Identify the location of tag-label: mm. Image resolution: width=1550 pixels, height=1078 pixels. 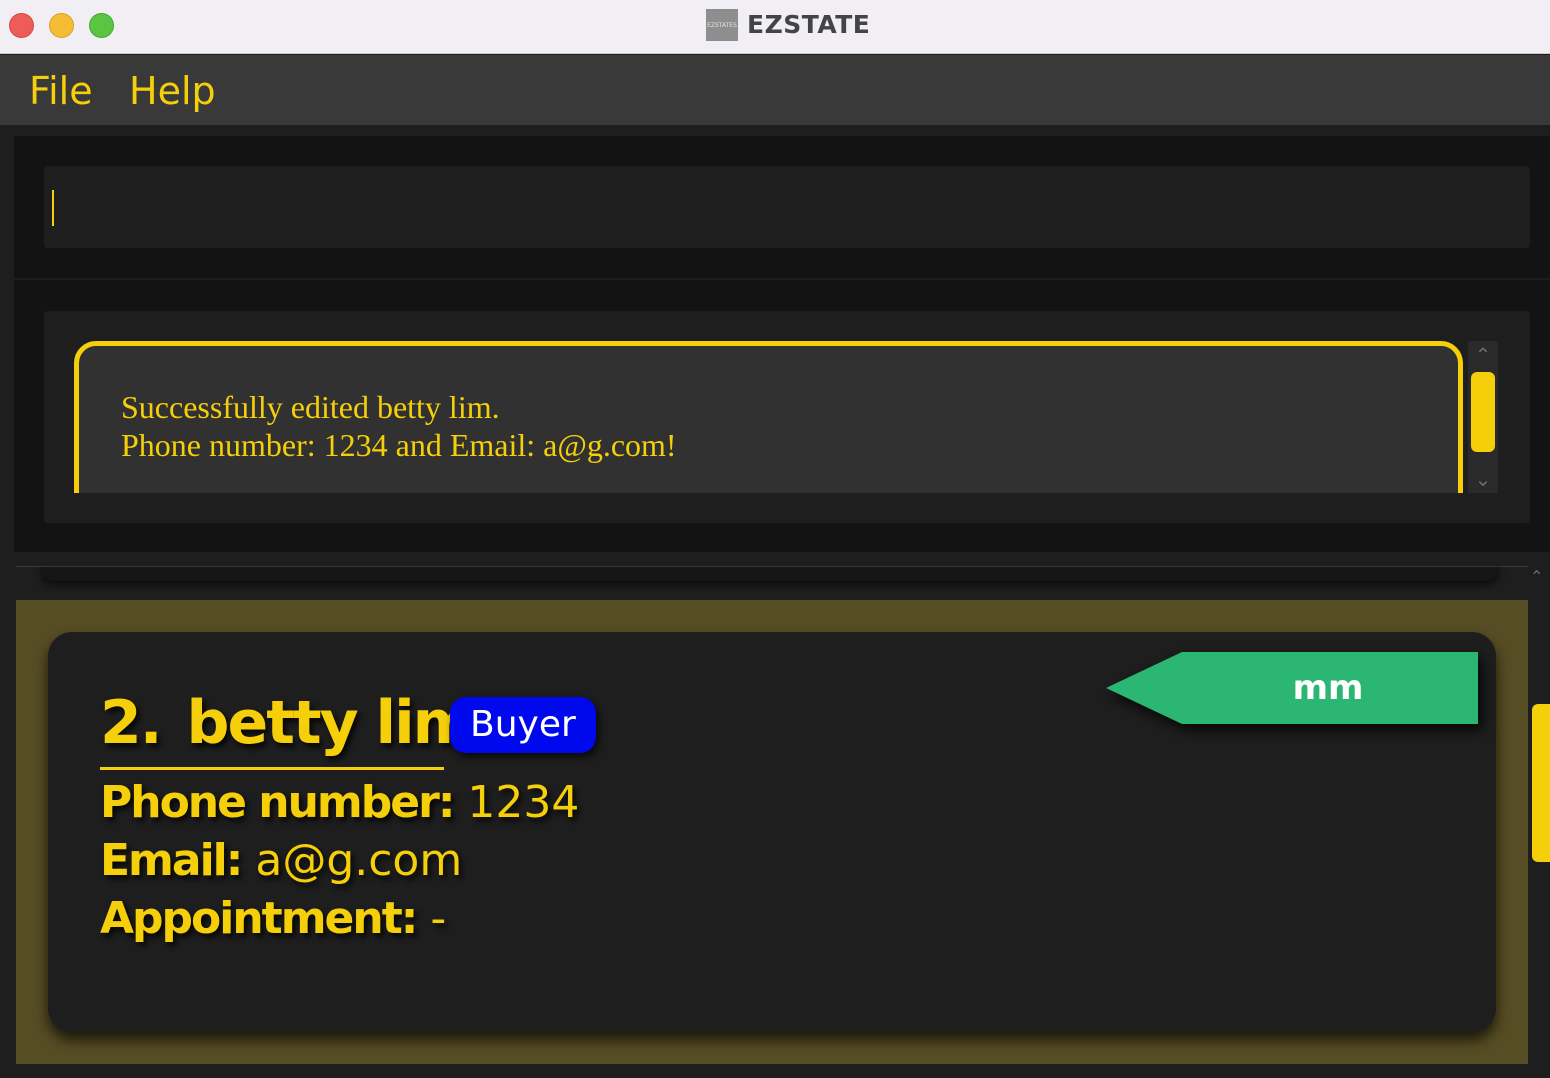
(1328, 688).